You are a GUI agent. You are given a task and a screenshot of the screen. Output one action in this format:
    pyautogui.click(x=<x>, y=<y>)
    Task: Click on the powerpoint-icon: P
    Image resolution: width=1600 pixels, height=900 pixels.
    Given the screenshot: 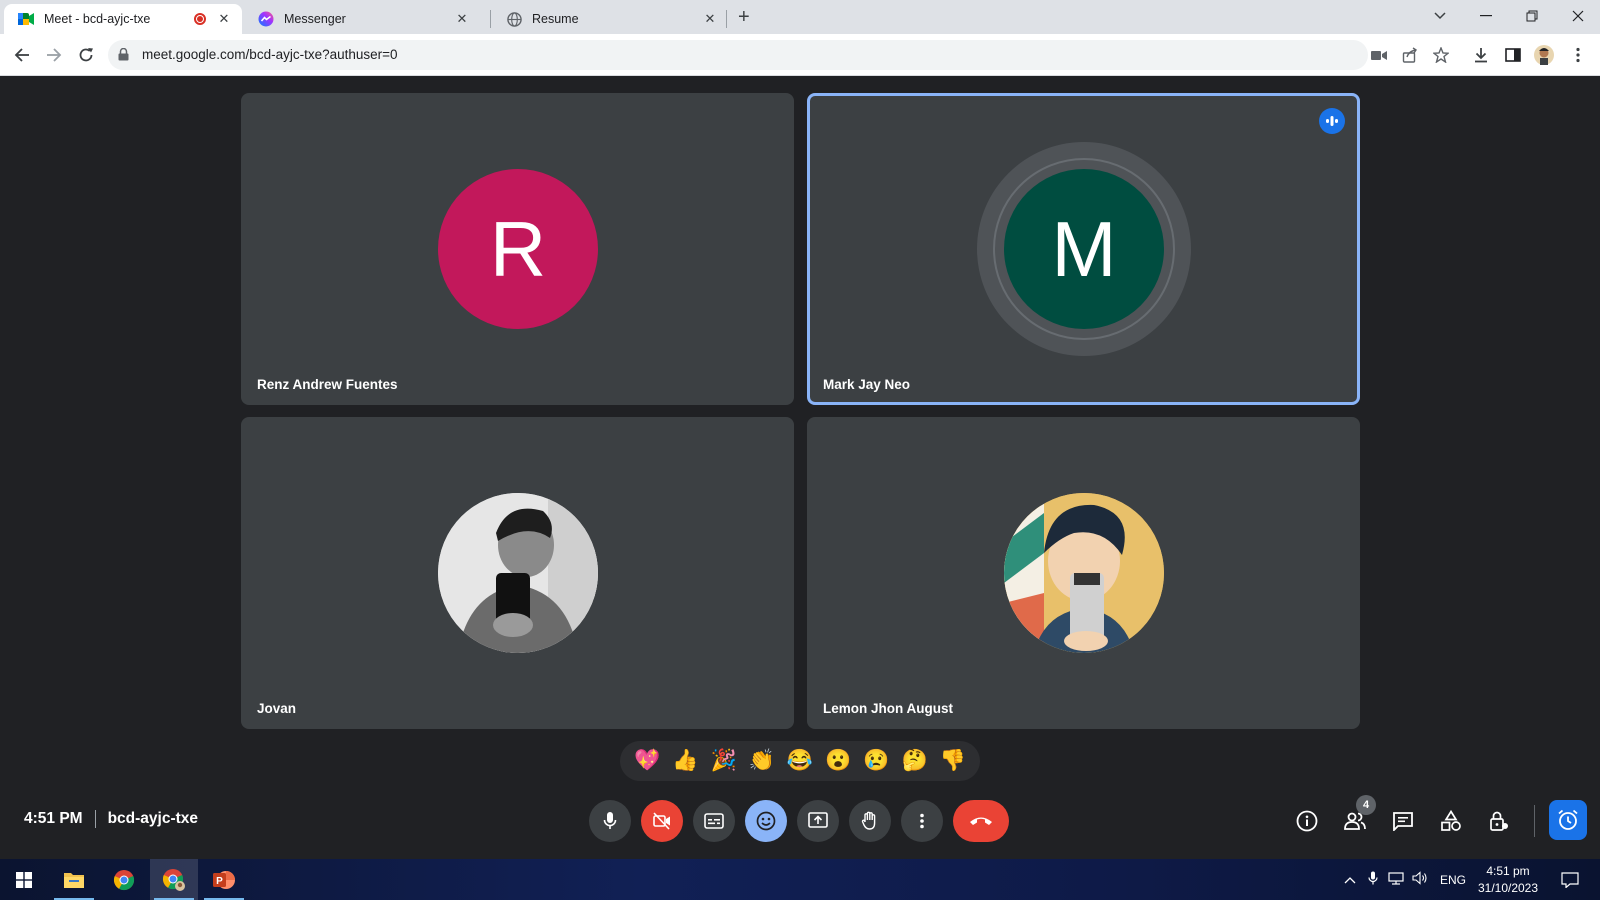 What is the action you would take?
    pyautogui.click(x=224, y=879)
    